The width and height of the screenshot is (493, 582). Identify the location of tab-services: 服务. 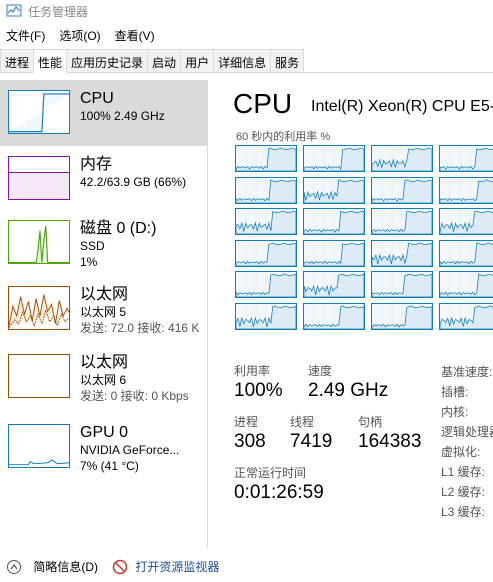
(287, 60).